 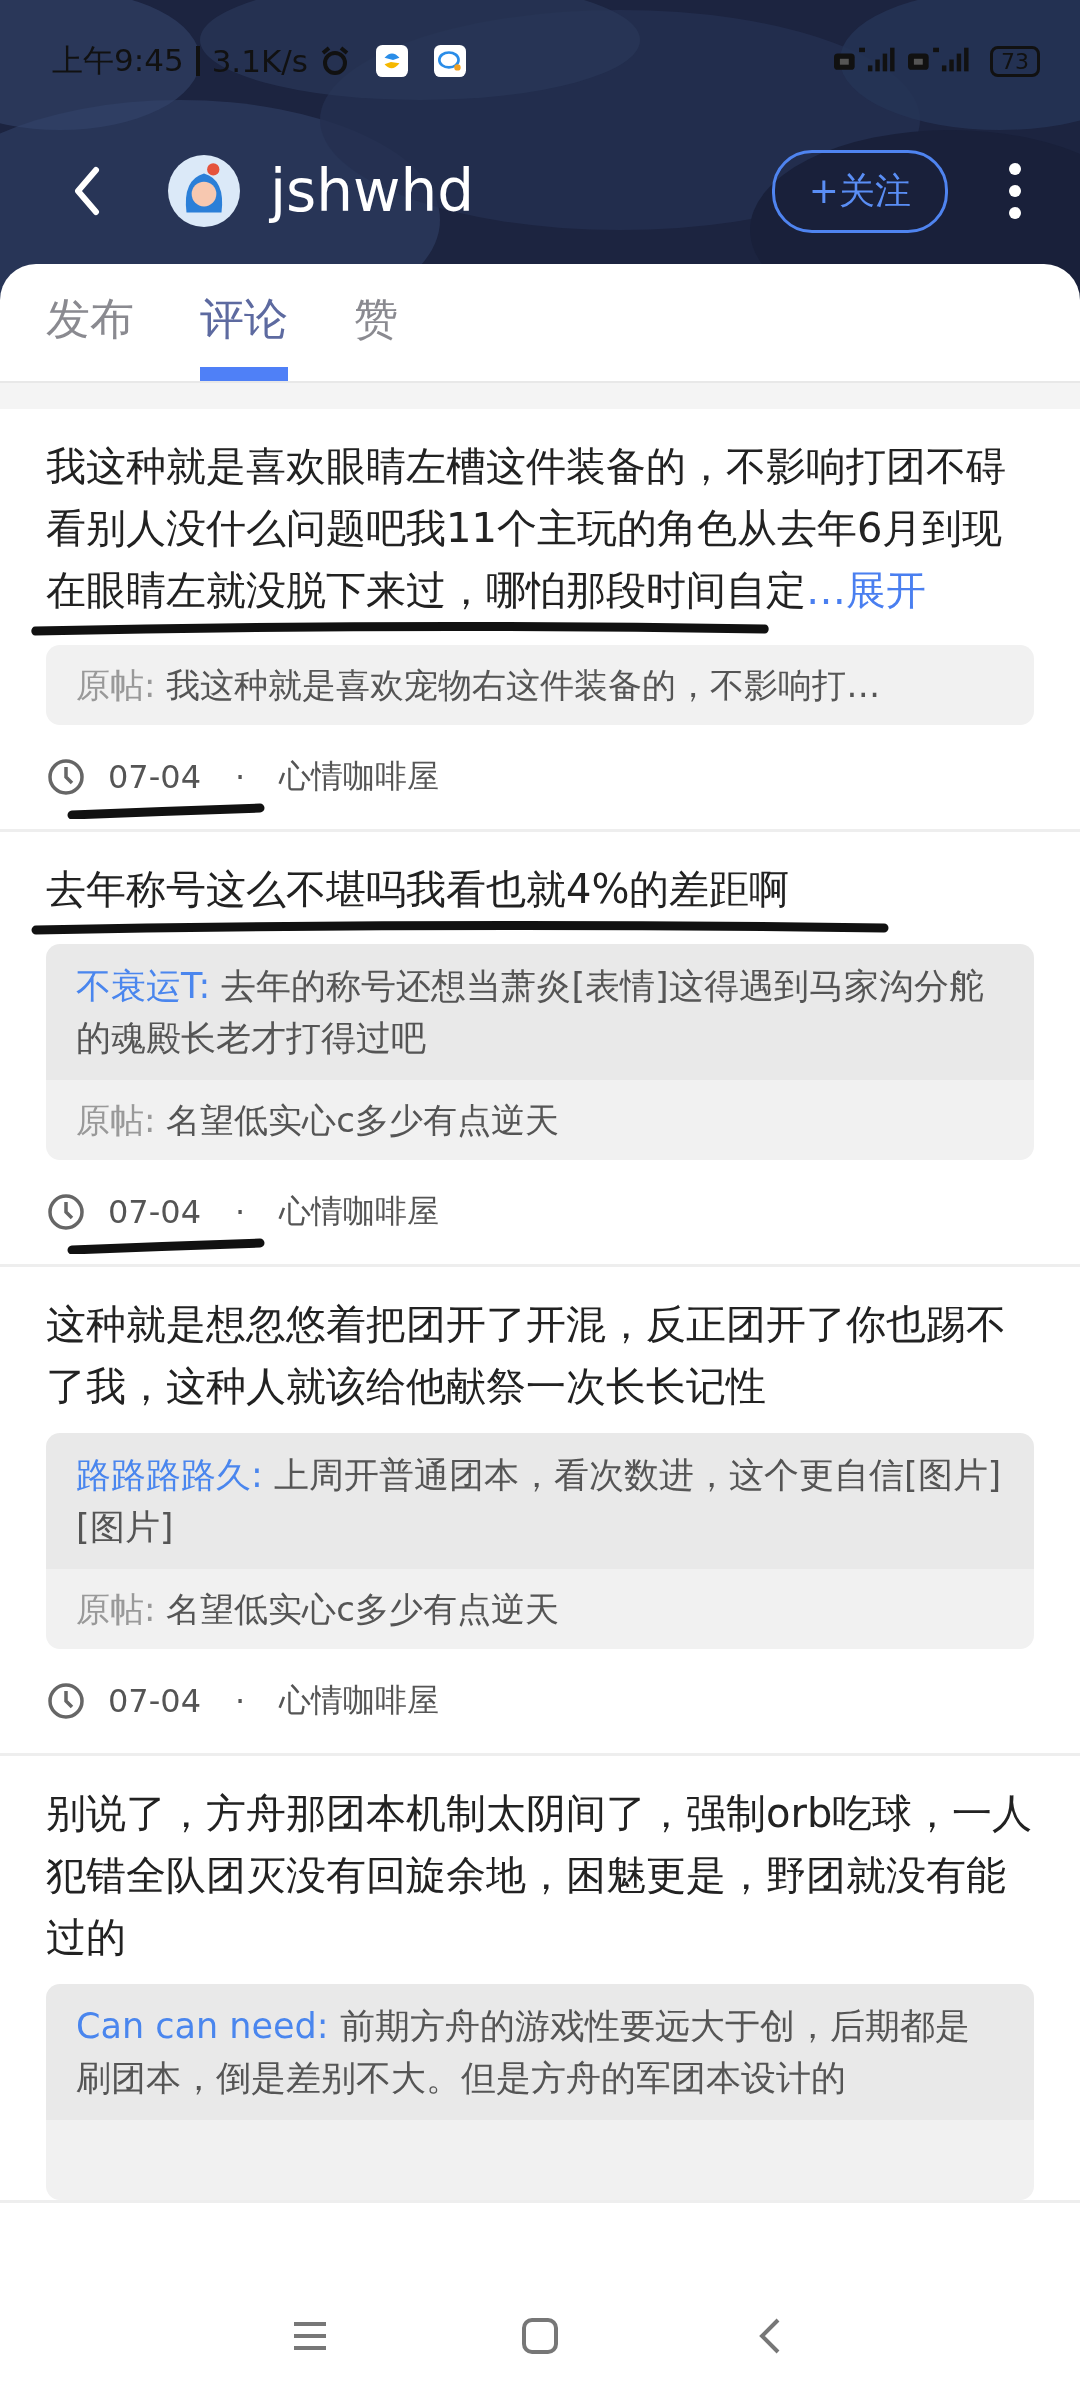 What do you see at coordinates (391, 61) in the screenshot?
I see `app-icon` at bounding box center [391, 61].